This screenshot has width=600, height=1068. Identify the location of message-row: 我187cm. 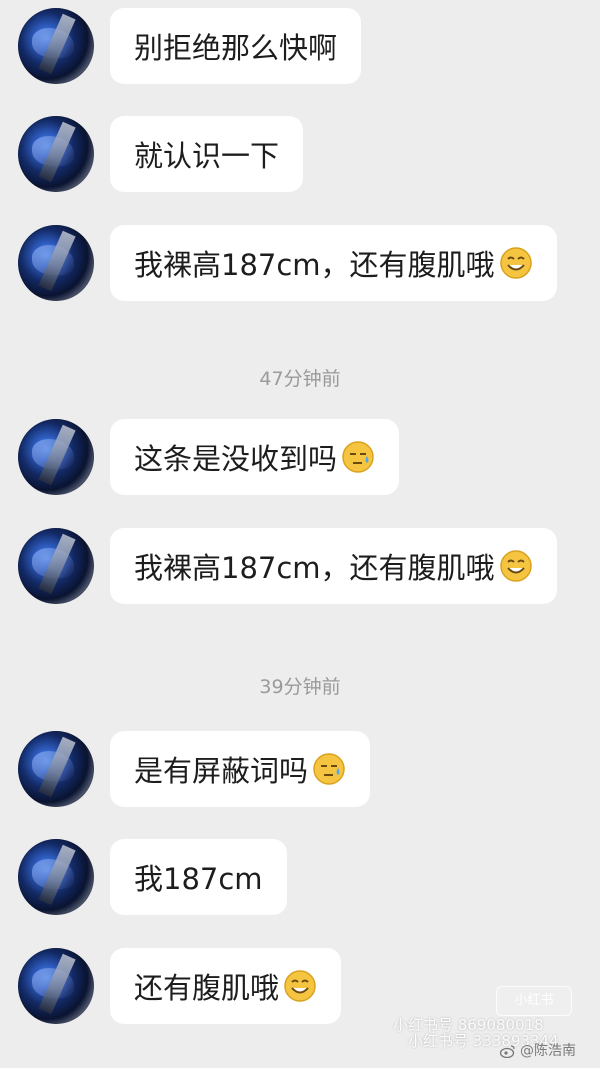
(300, 876).